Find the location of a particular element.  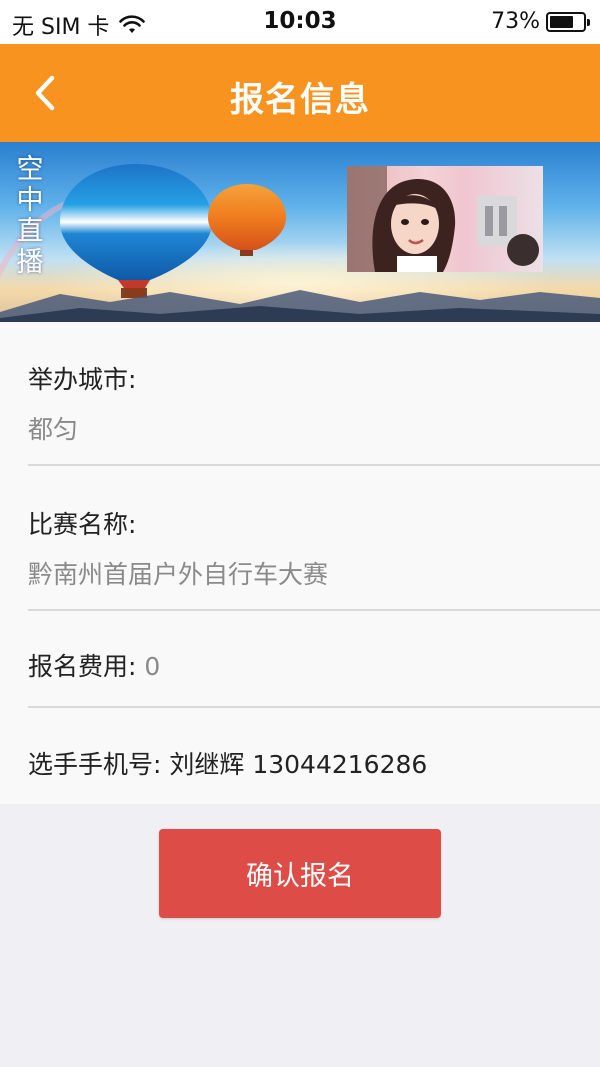

battery-fill is located at coordinates (561, 21).